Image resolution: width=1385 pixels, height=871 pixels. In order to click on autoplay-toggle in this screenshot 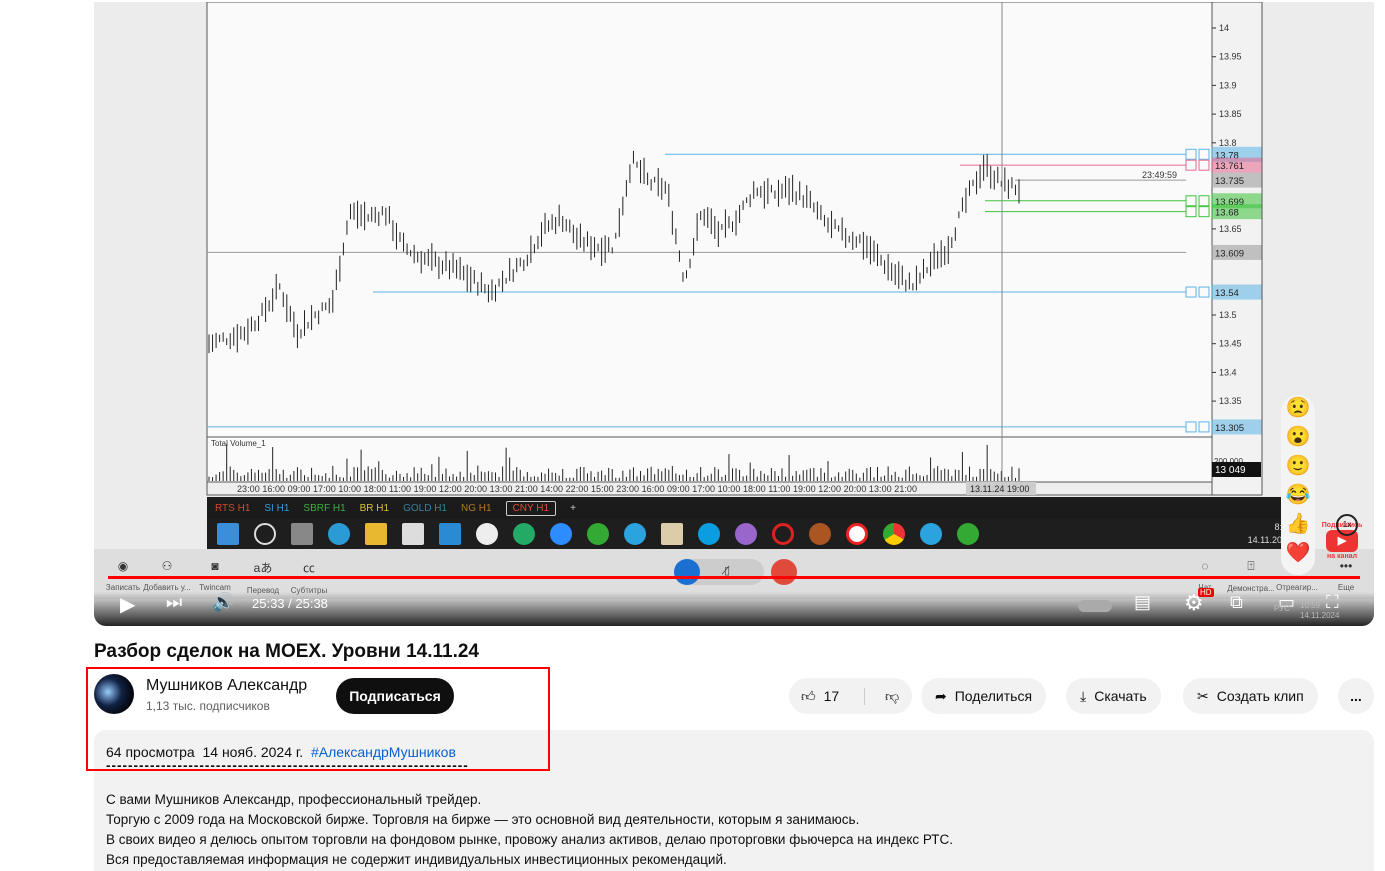, I will do `click(1095, 606)`.